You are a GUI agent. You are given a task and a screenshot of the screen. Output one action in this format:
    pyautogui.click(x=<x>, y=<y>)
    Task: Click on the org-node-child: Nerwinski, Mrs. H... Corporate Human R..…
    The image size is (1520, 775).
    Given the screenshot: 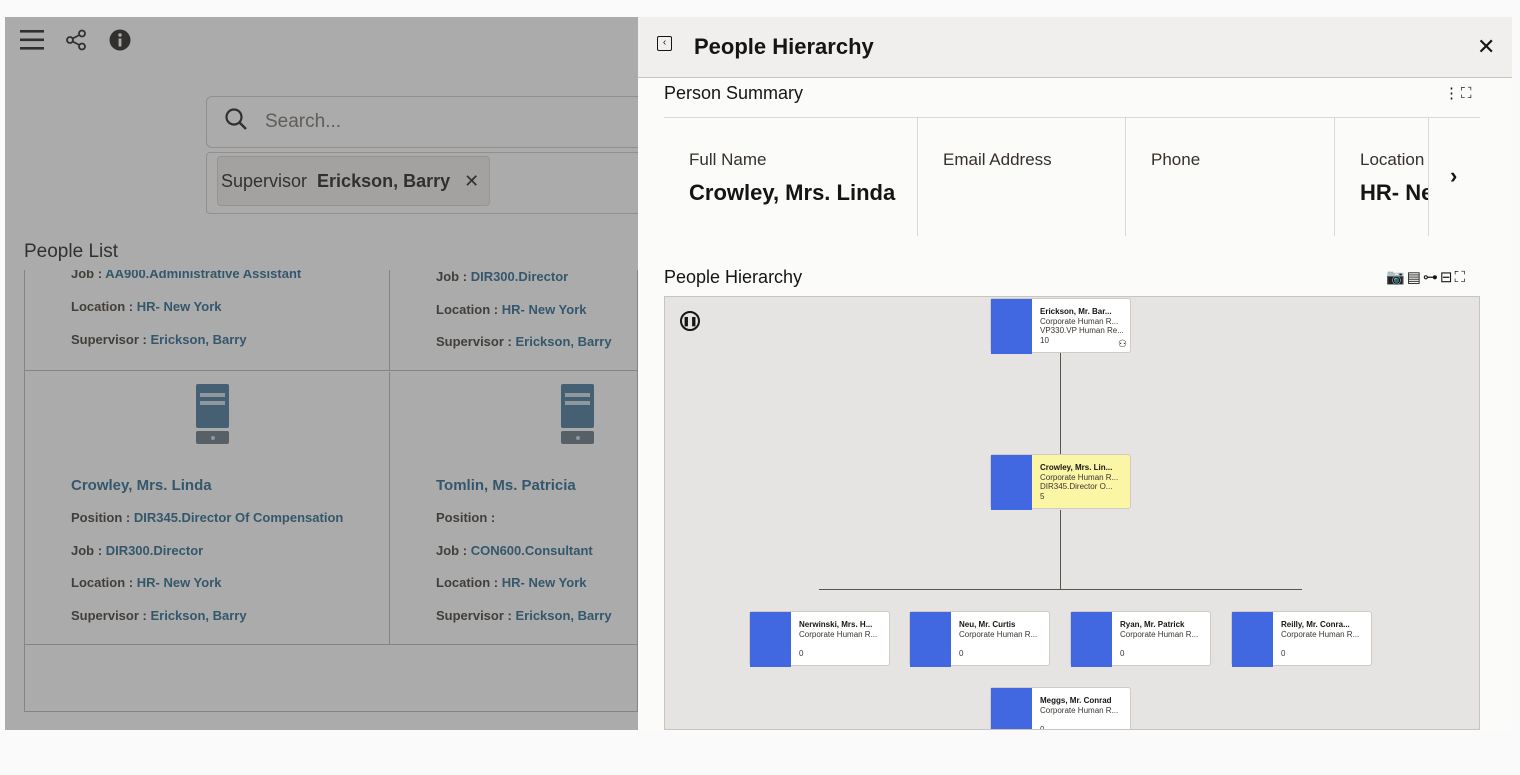 What is the action you would take?
    pyautogui.click(x=819, y=639)
    